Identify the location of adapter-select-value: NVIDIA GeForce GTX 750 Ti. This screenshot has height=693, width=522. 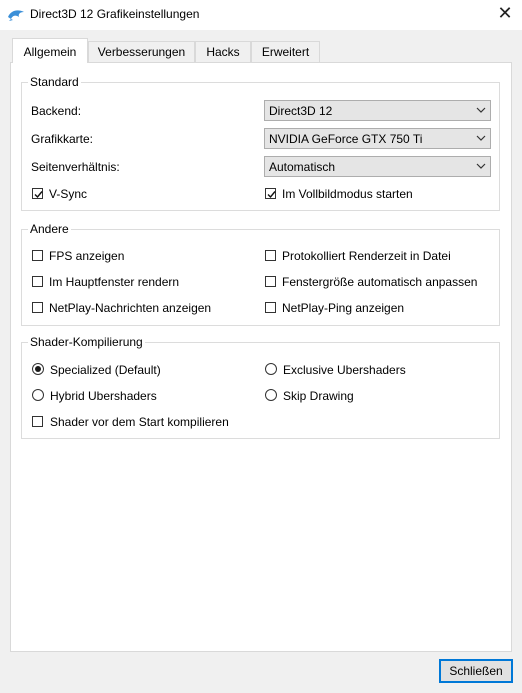
(346, 139).